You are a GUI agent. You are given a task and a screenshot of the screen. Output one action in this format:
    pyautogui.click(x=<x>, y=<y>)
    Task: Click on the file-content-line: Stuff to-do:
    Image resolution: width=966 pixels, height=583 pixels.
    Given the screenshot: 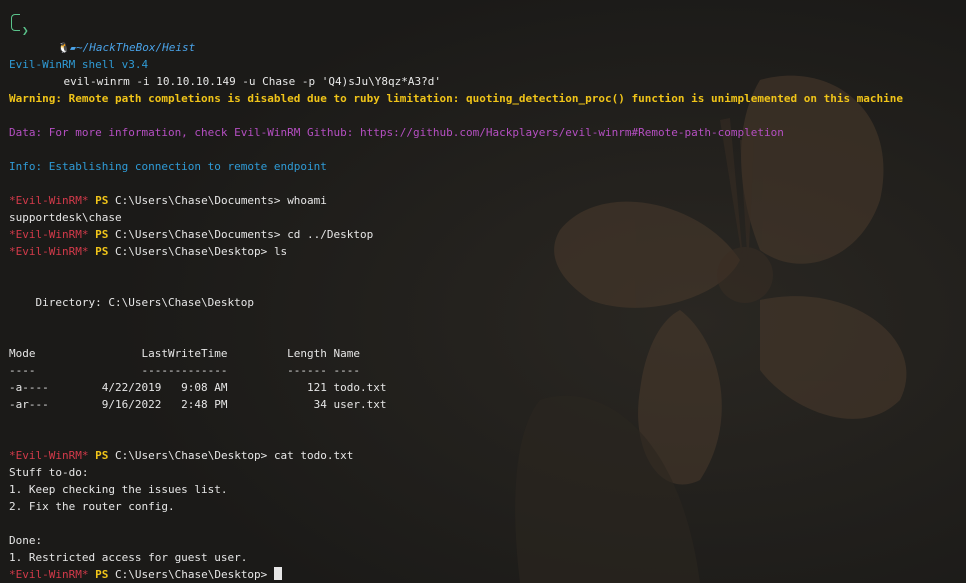 What is the action you would take?
    pyautogui.click(x=49, y=472)
    